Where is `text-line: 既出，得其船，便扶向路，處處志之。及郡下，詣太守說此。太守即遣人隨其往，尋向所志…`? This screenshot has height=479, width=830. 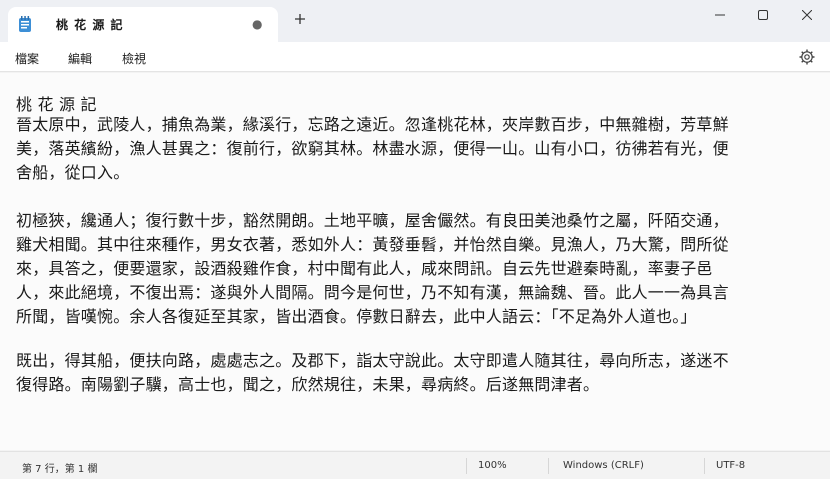 text-line: 既出，得其船，便扶向路，處處志之。及郡下，詣太守說此。太守即遣人隨其往，尋向所志… is located at coordinates (372, 360).